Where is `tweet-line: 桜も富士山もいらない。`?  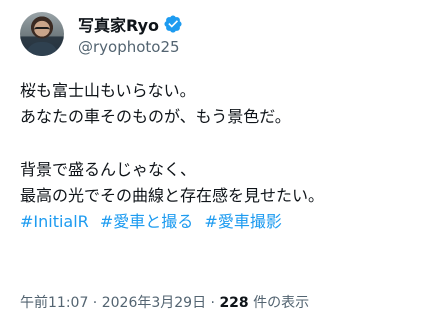
tweet-line: 桜も富士山もいらない。 is located at coordinates (108, 90).